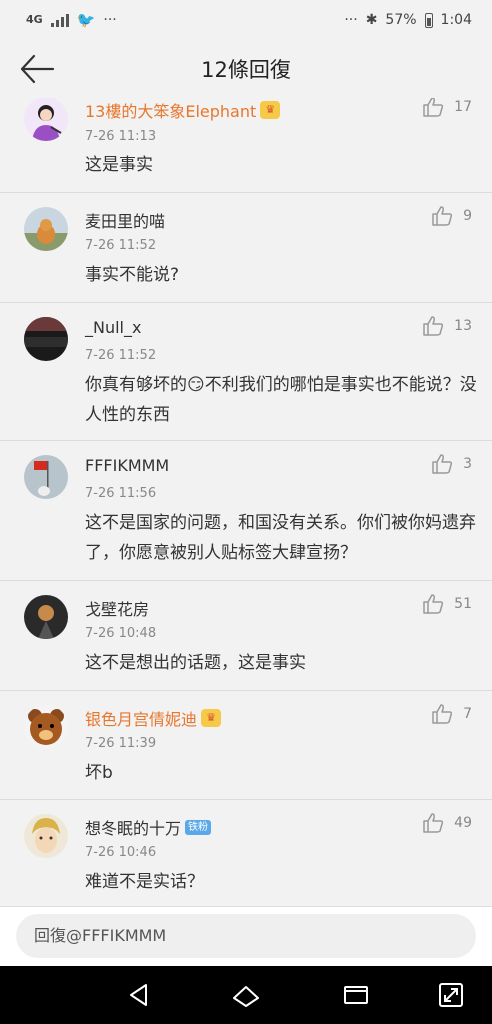  I want to click on username: 想冬眠的十万 铁粉, so click(148, 827).